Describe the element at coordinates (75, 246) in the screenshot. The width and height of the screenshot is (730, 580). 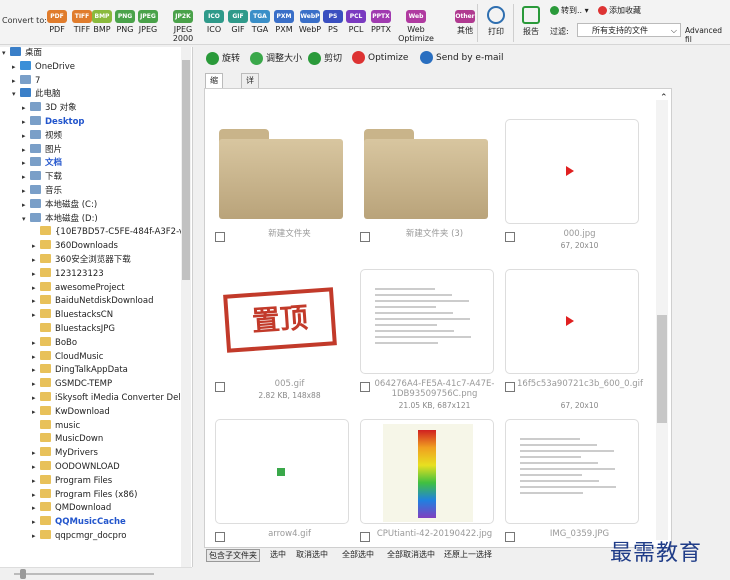
I see `tree-item: ▸ 360Downloads` at that location.